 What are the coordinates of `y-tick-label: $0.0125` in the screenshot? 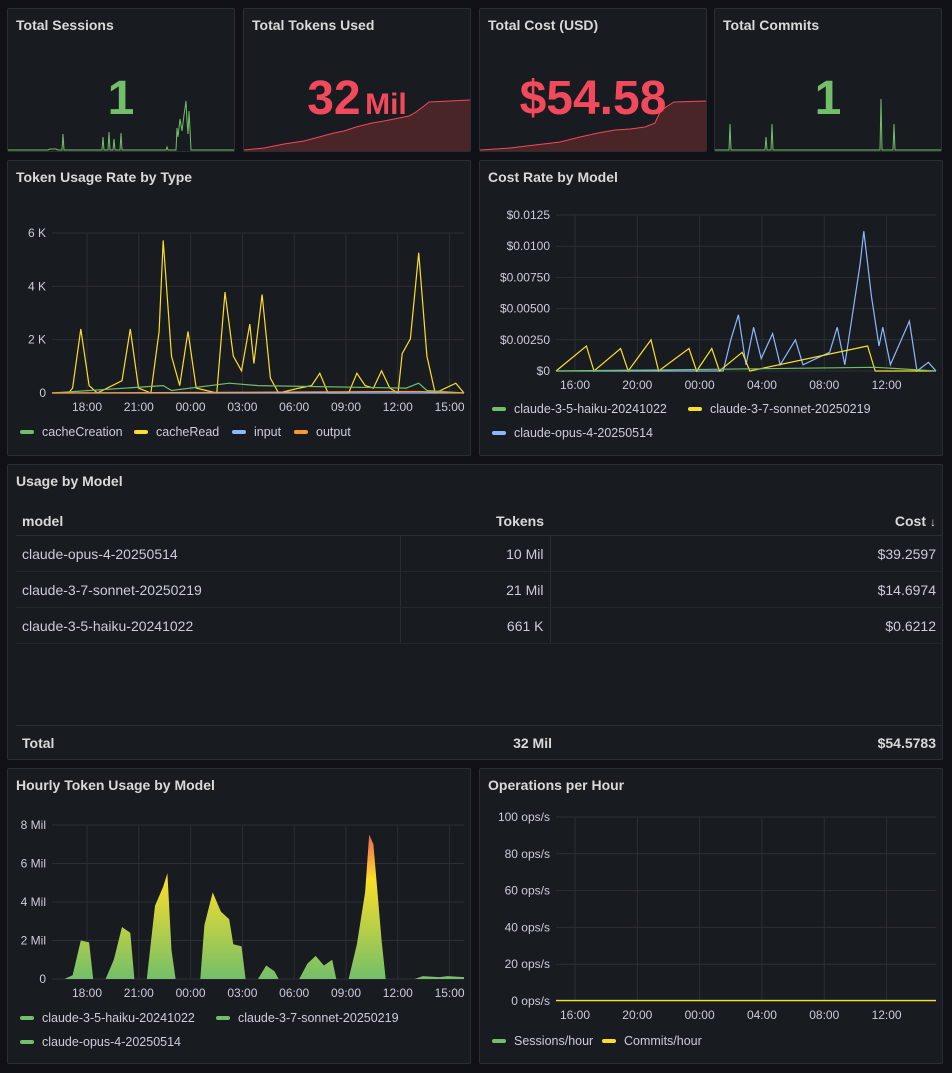 It's located at (529, 215).